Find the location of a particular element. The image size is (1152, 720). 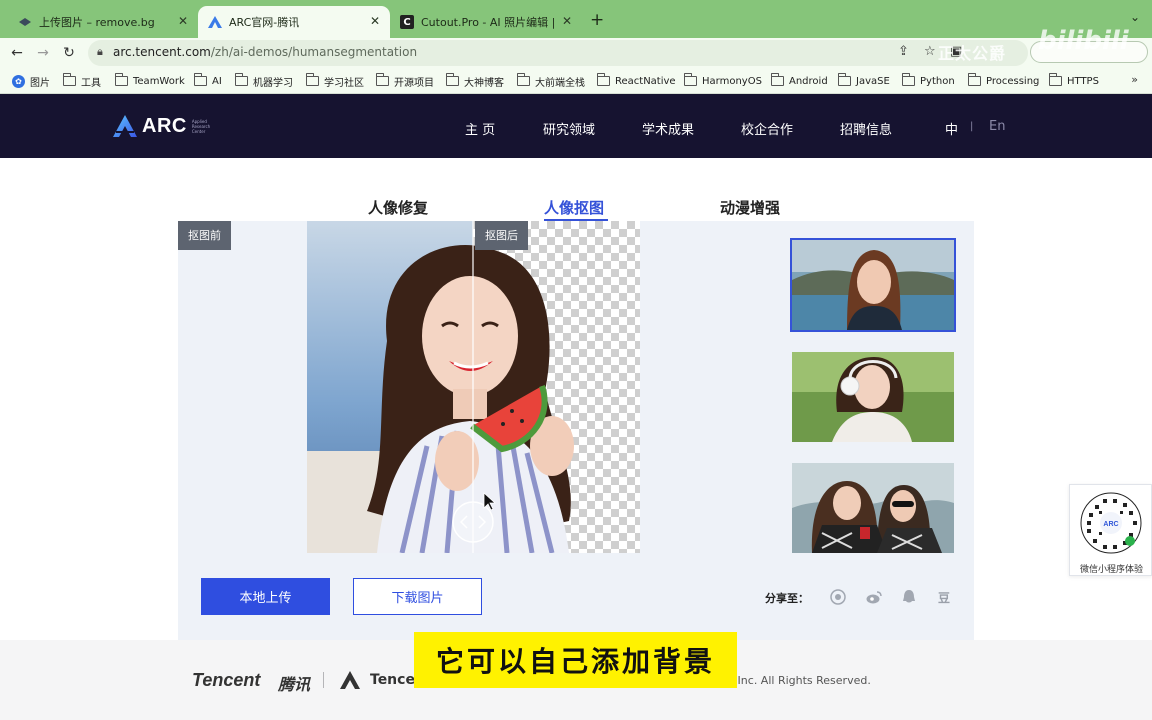

bookmark-folder: Python is located at coordinates (928, 81).